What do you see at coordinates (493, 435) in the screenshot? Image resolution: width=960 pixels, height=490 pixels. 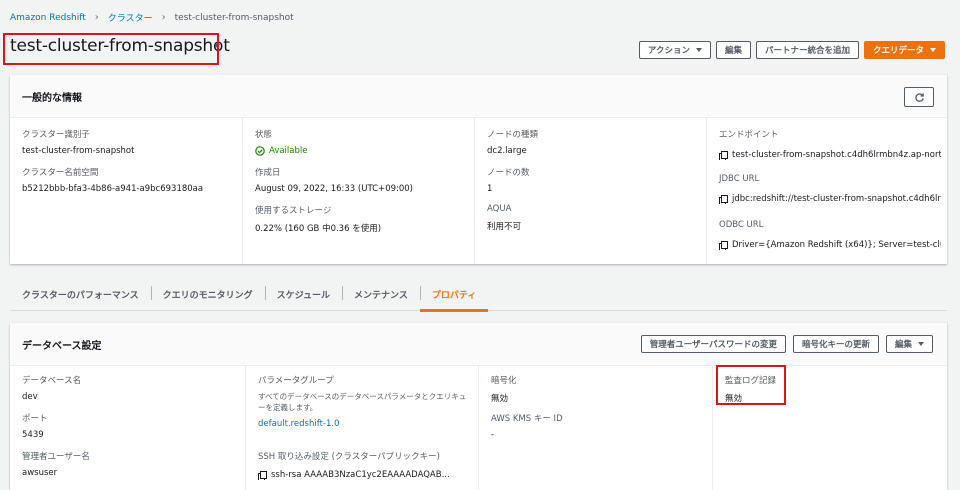 I see `kms-key-value: -` at bounding box center [493, 435].